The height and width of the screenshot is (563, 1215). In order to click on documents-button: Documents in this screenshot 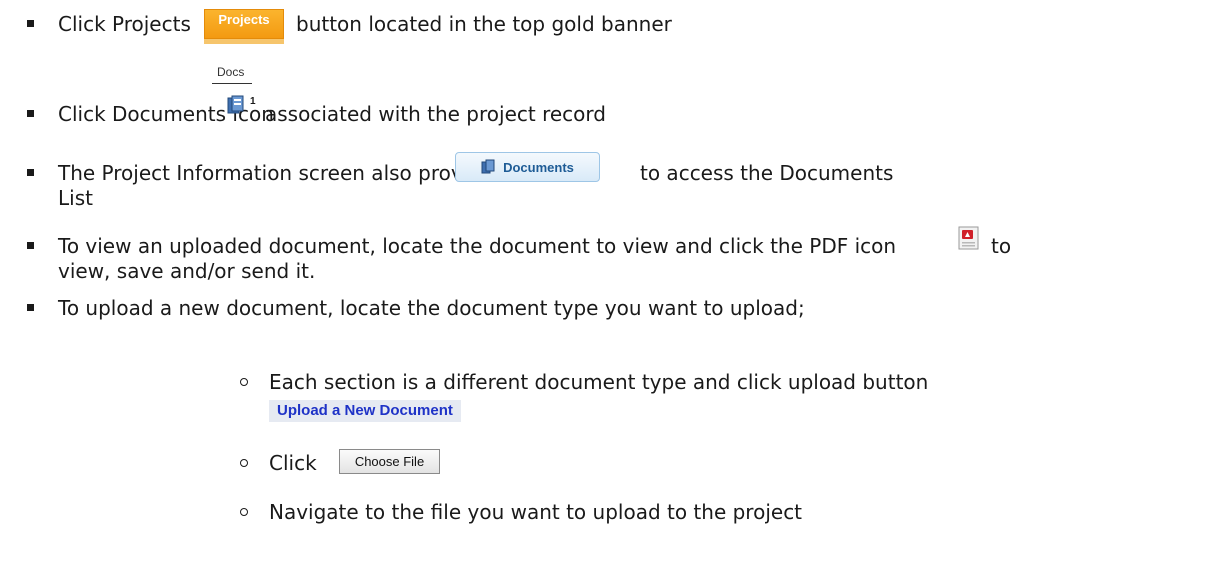, I will do `click(527, 167)`.